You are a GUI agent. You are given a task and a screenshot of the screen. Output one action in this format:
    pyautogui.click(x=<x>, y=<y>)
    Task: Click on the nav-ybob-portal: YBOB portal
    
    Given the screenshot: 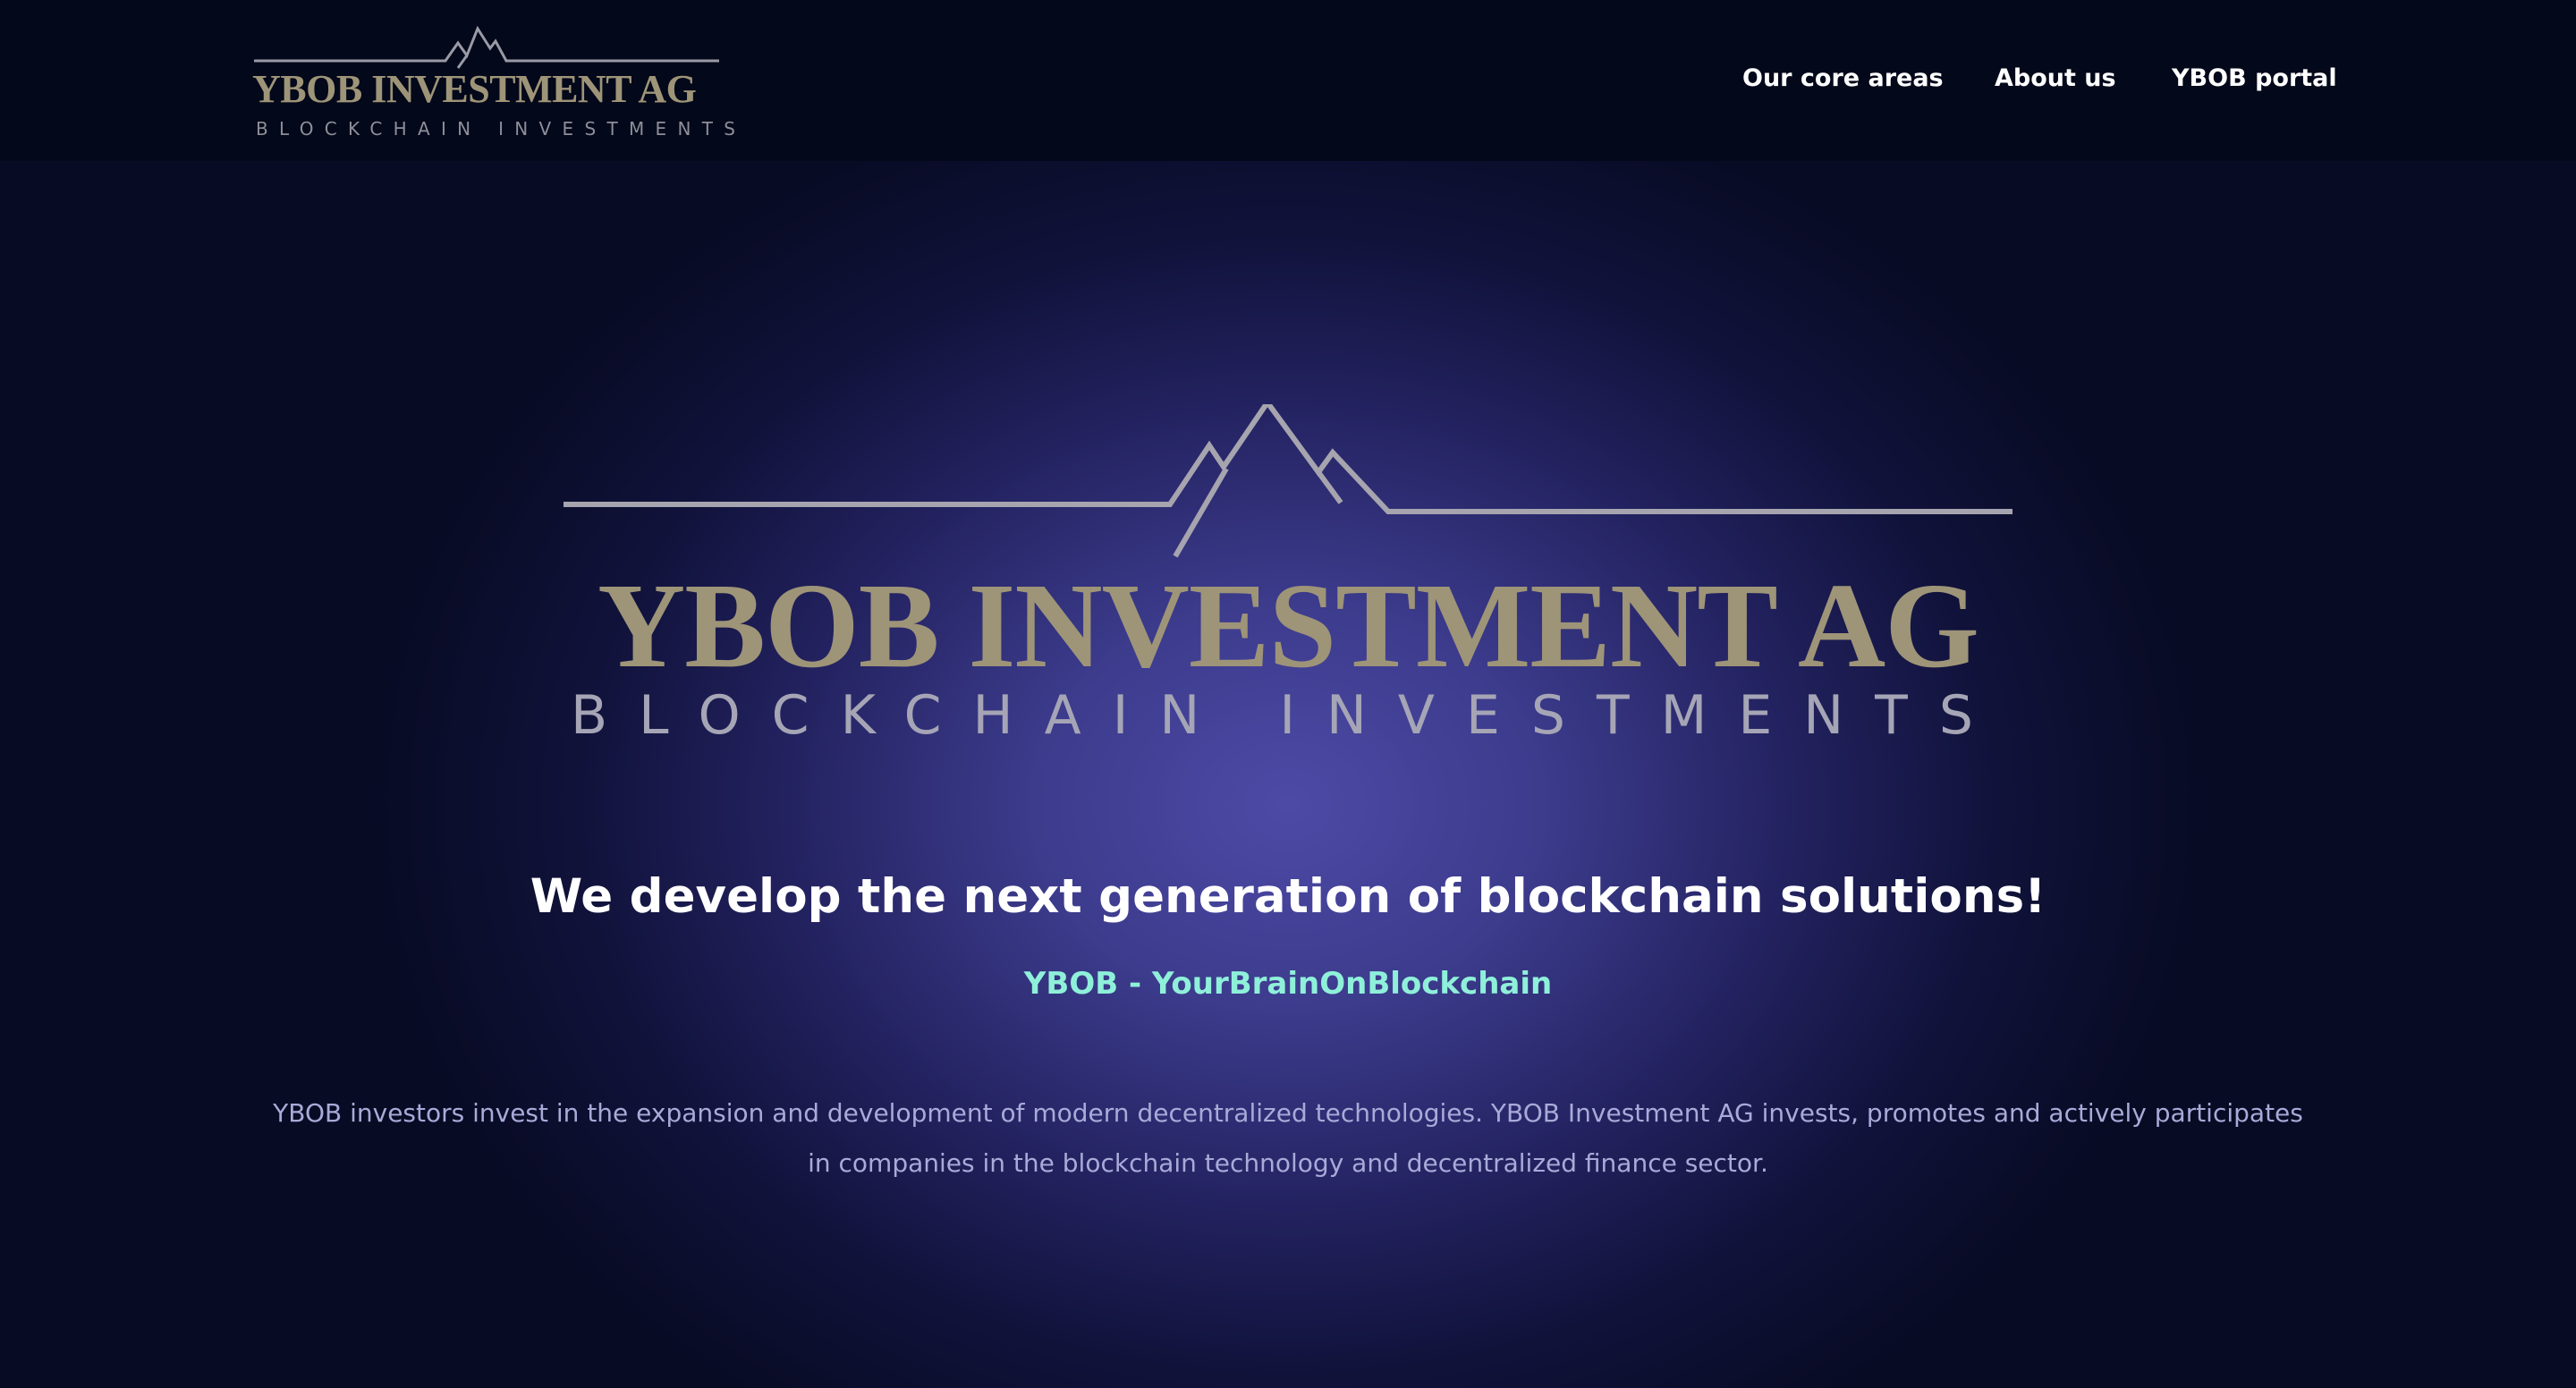 What is the action you would take?
    pyautogui.click(x=2254, y=78)
    